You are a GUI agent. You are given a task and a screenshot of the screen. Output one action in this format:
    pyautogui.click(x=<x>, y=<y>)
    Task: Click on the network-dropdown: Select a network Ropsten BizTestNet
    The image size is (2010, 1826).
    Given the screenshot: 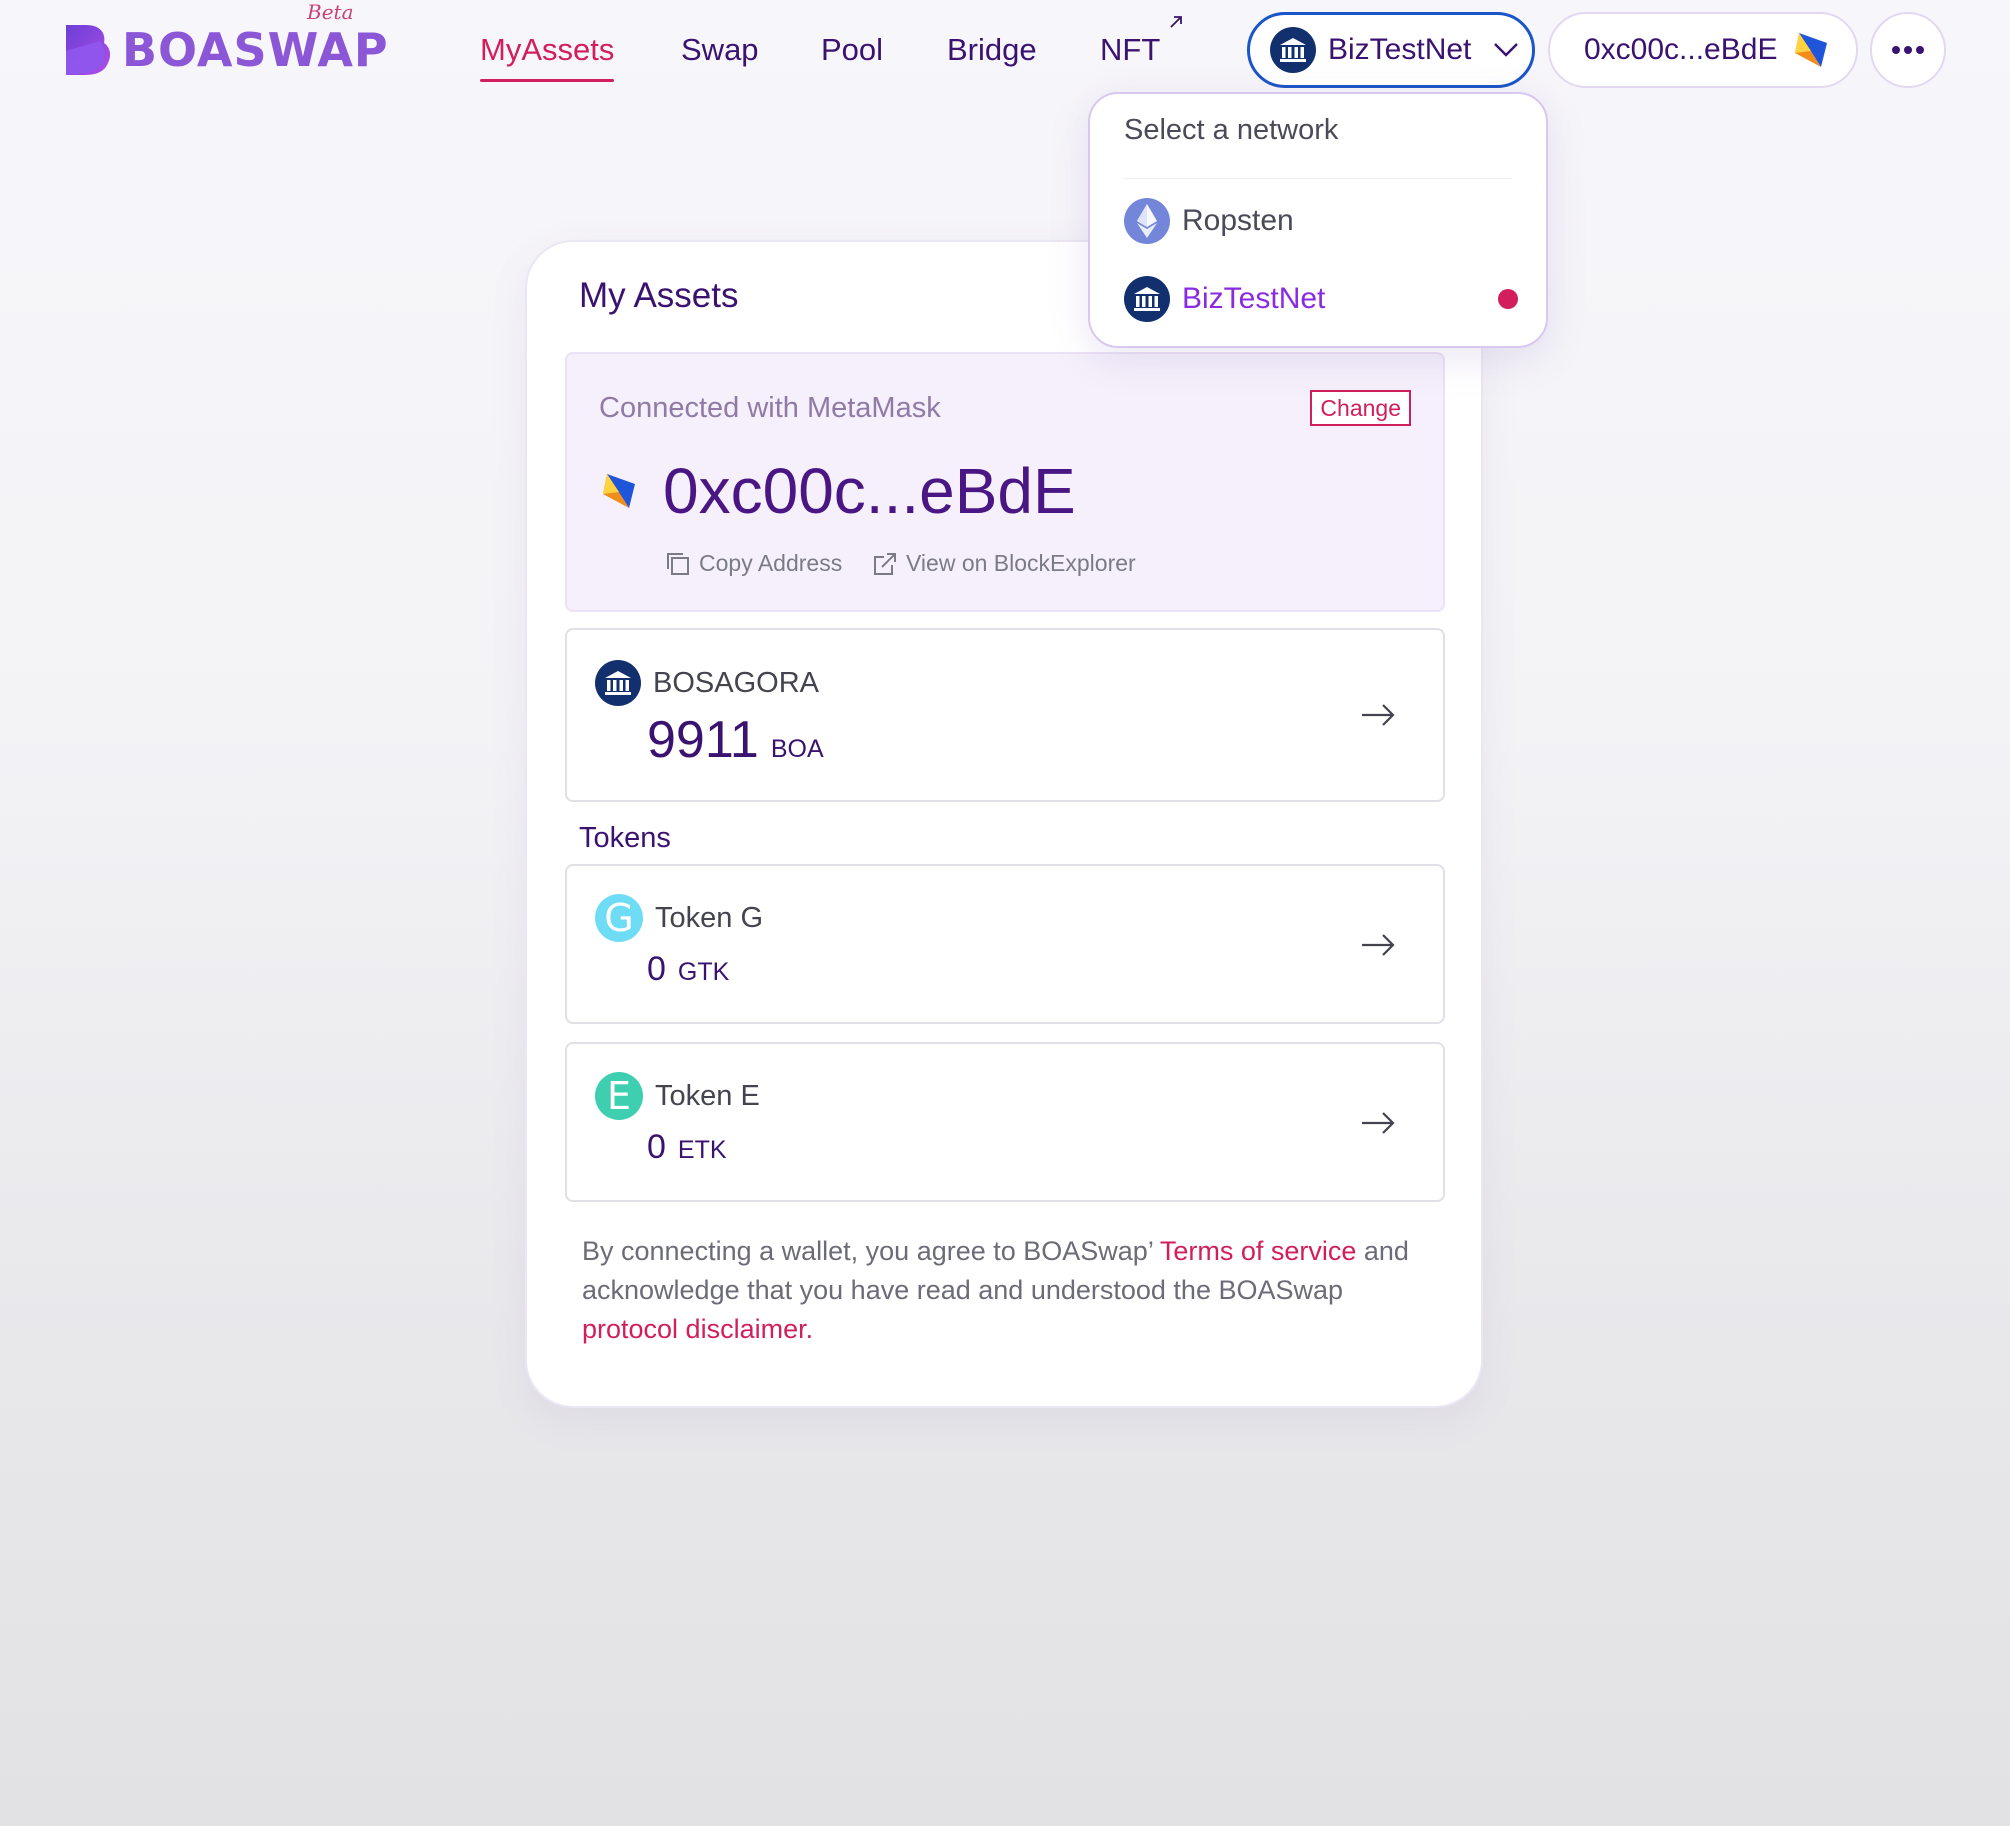 What is the action you would take?
    pyautogui.click(x=1318, y=220)
    